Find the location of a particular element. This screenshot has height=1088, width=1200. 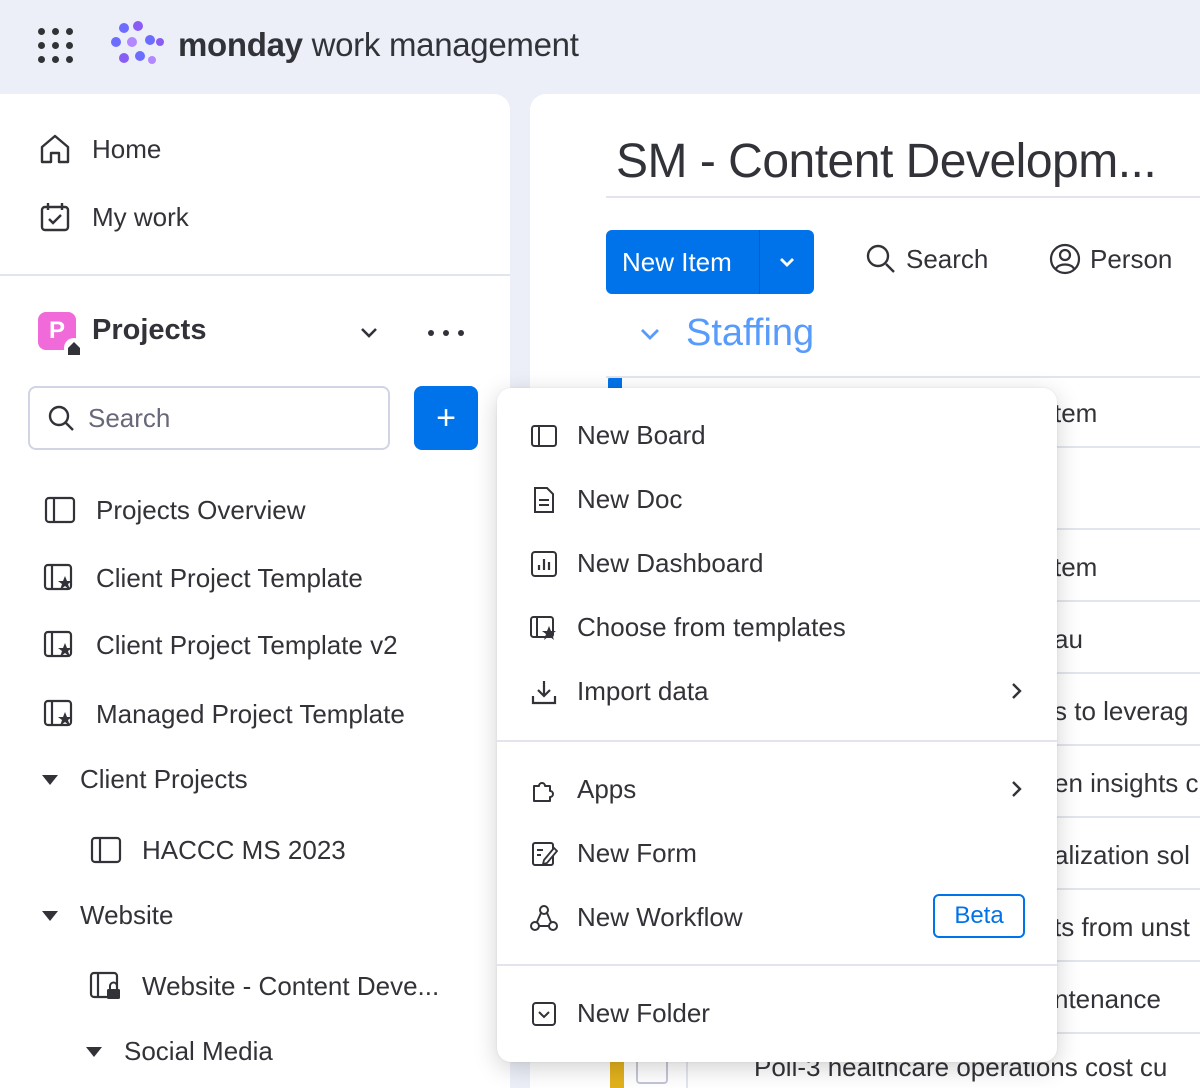

brand-bold: monday is located at coordinates (240, 44).